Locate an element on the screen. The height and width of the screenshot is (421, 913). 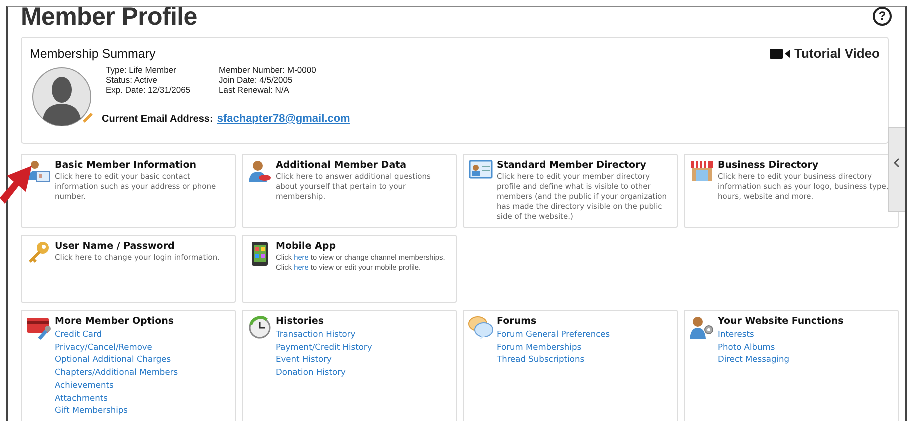
phone-icon is located at coordinates (260, 254).